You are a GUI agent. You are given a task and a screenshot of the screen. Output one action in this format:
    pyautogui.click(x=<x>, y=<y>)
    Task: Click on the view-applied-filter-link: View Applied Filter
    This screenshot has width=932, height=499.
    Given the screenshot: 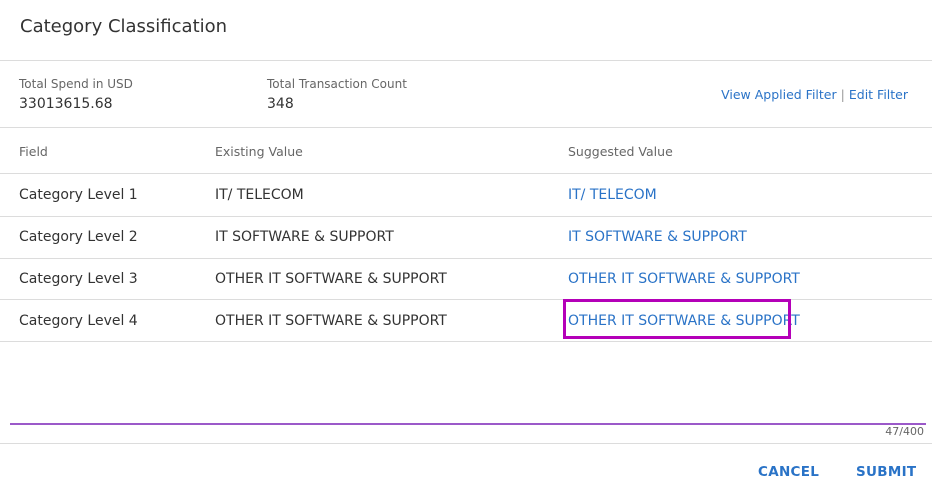 What is the action you would take?
    pyautogui.click(x=779, y=94)
    